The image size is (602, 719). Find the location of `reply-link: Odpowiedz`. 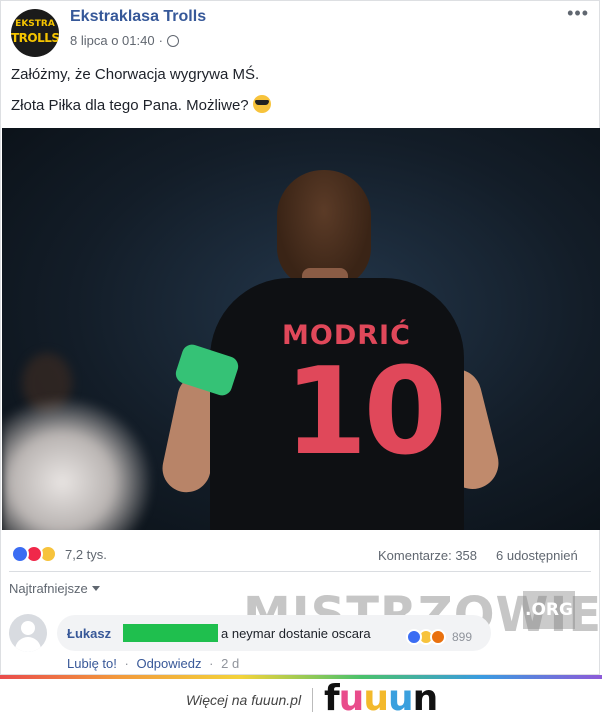

reply-link: Odpowiedz is located at coordinates (168, 663).